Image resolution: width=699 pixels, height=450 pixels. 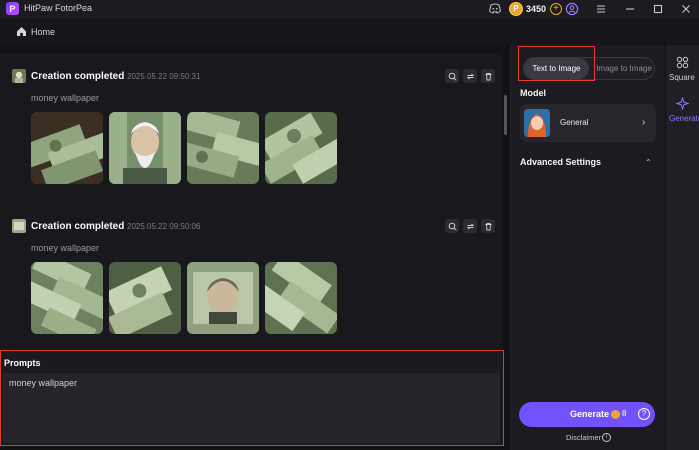 I want to click on rail-item-generate: Generate, so click(x=682, y=109).